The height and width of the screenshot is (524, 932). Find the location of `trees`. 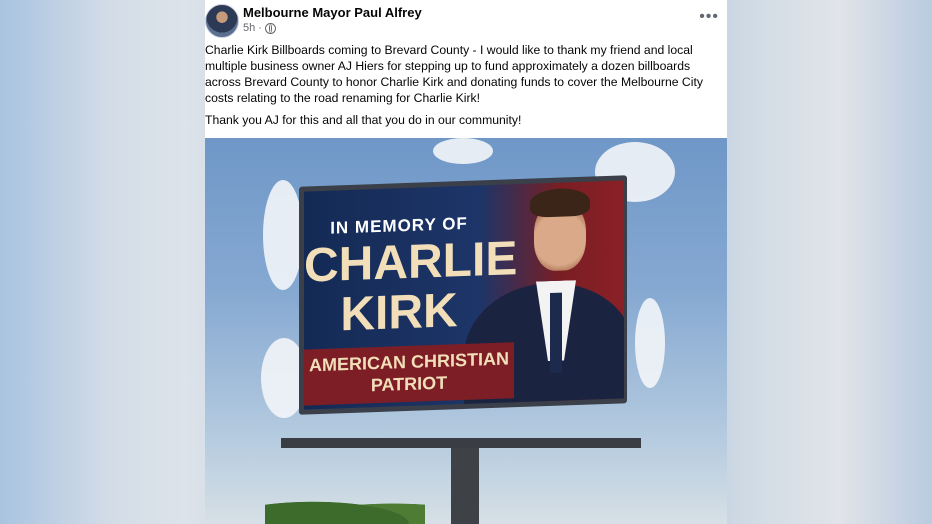

trees is located at coordinates (345, 511).